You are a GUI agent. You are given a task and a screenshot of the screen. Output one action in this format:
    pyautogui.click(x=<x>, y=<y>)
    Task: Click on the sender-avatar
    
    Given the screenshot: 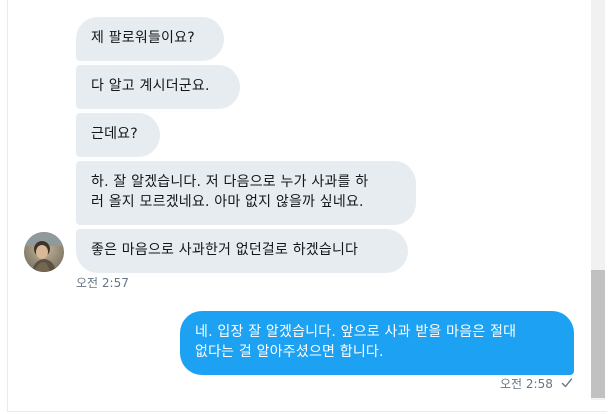 What is the action you would take?
    pyautogui.click(x=44, y=252)
    